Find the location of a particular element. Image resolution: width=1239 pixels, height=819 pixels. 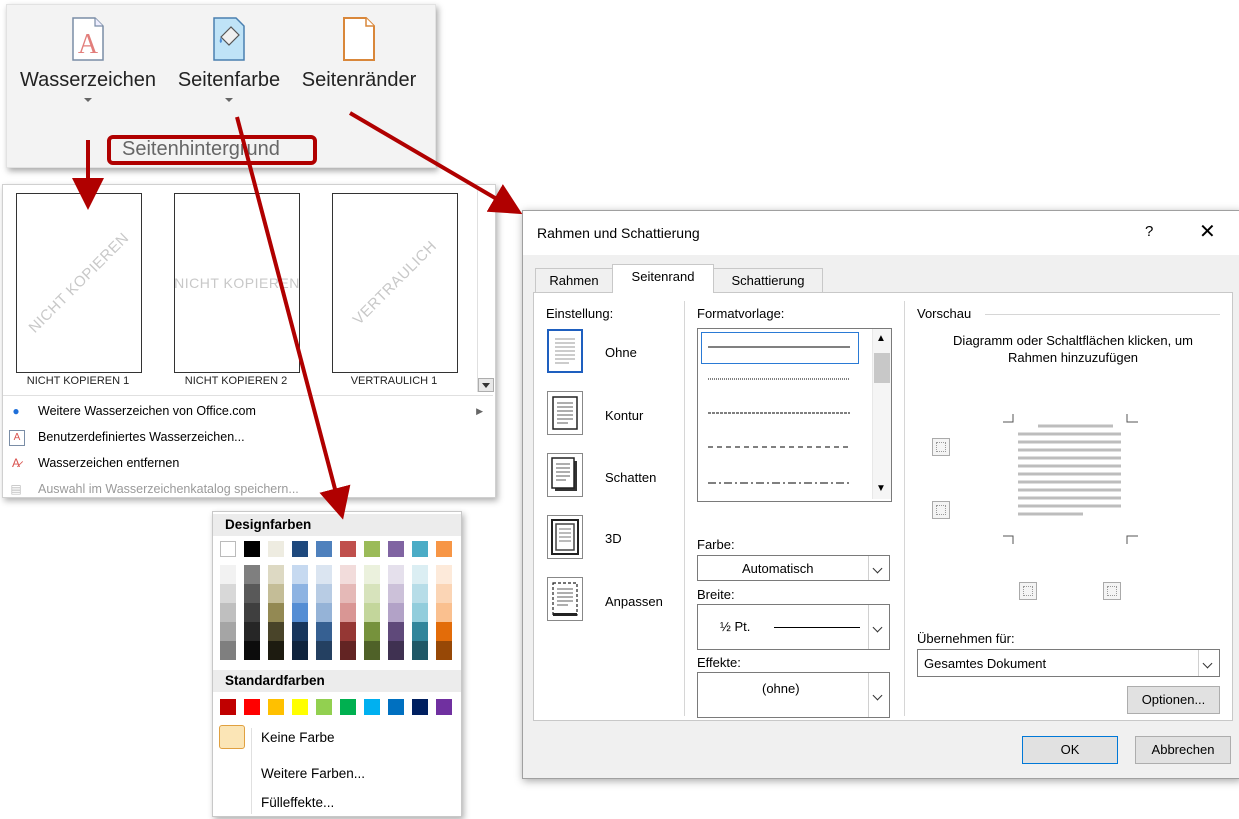

top-border-button is located at coordinates (941, 447).